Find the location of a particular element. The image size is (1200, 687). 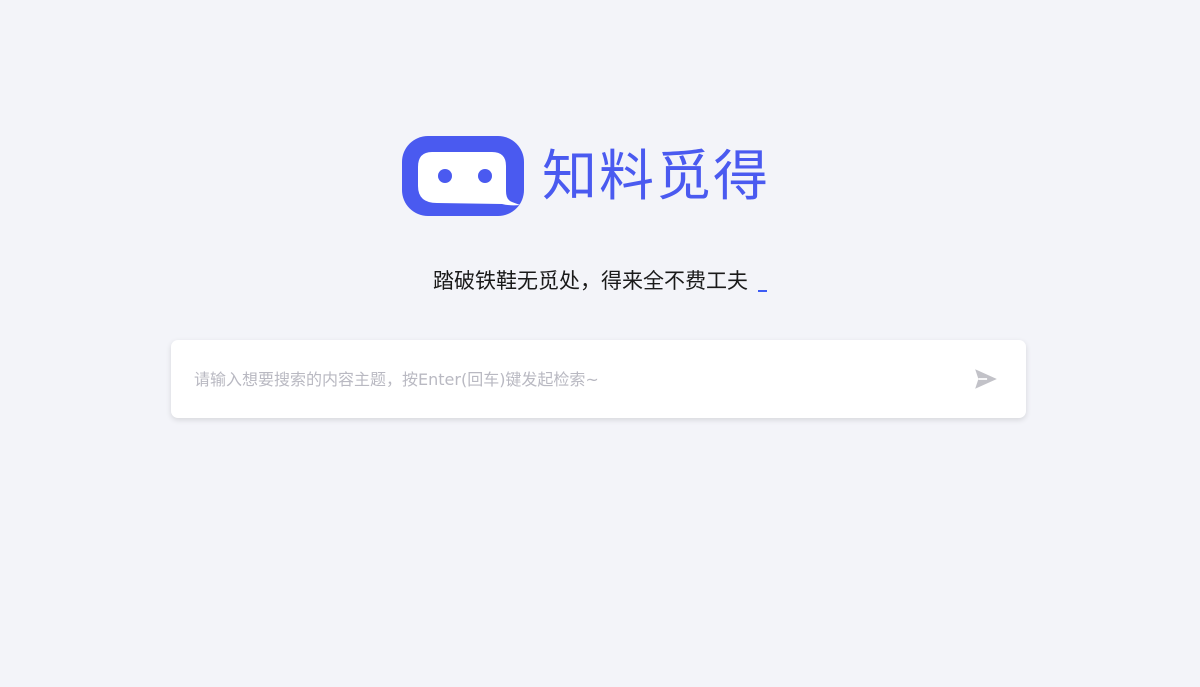

search-box is located at coordinates (598, 379).